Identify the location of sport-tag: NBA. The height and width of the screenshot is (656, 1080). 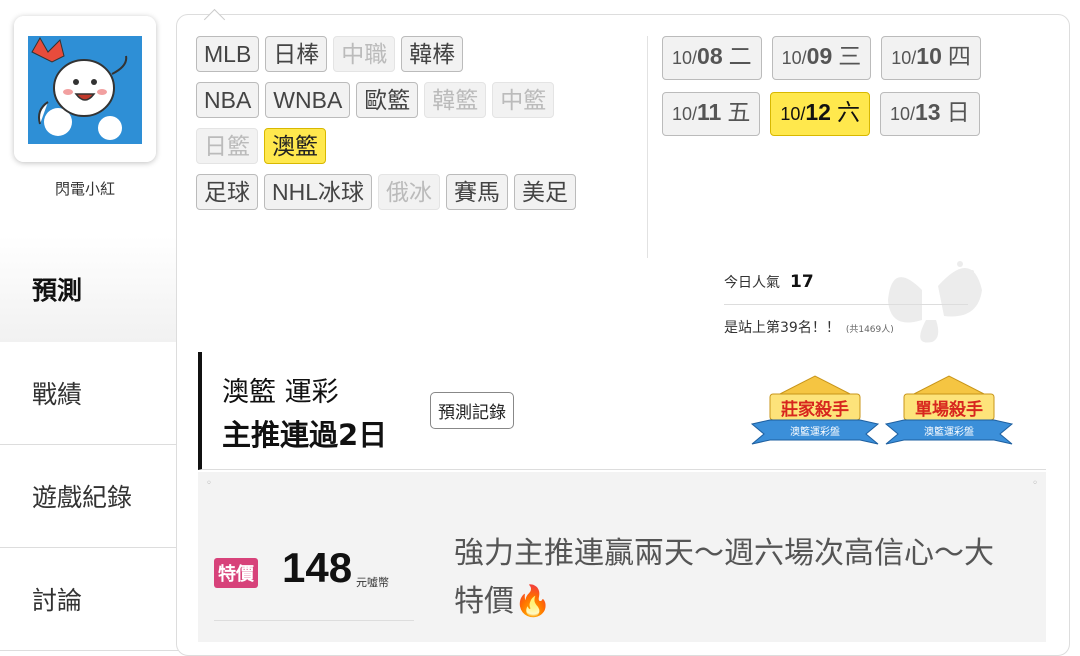
(228, 100).